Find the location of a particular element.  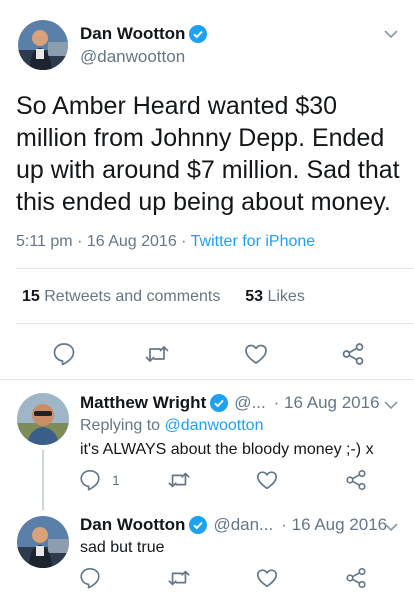

reply-text: it's ALWAYS about the bloody money ;-) x is located at coordinates (227, 449).